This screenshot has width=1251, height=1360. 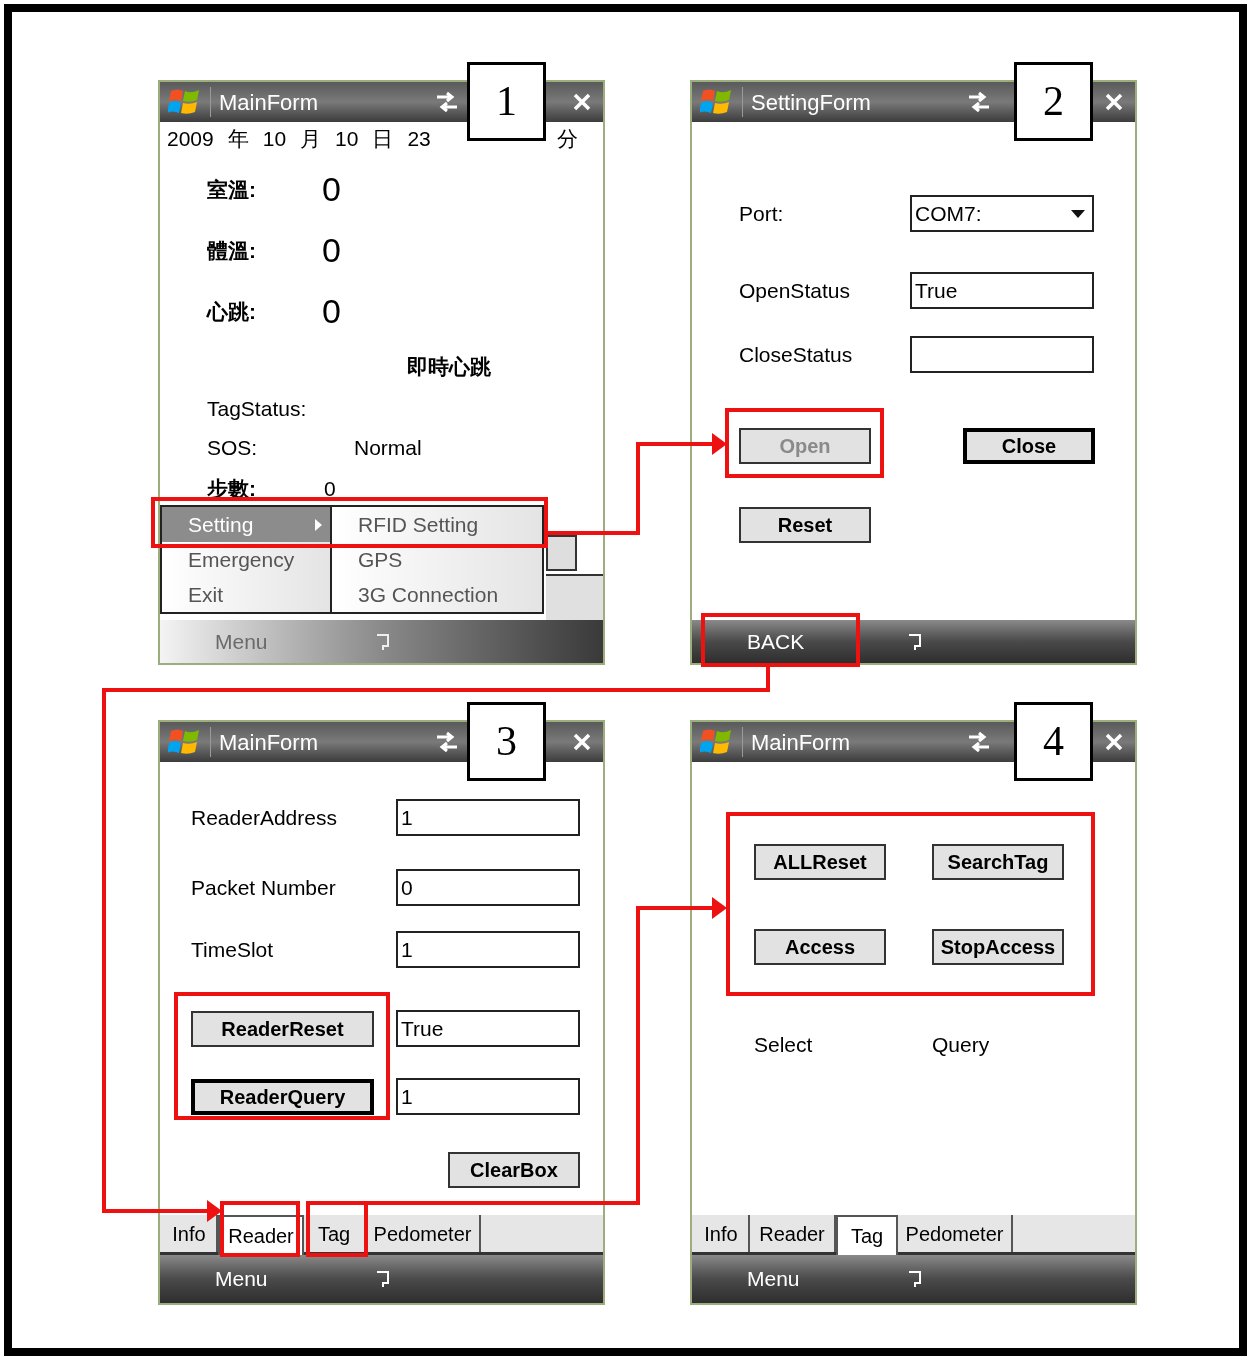 What do you see at coordinates (867, 1235) in the screenshot?
I see `tab: Tag` at bounding box center [867, 1235].